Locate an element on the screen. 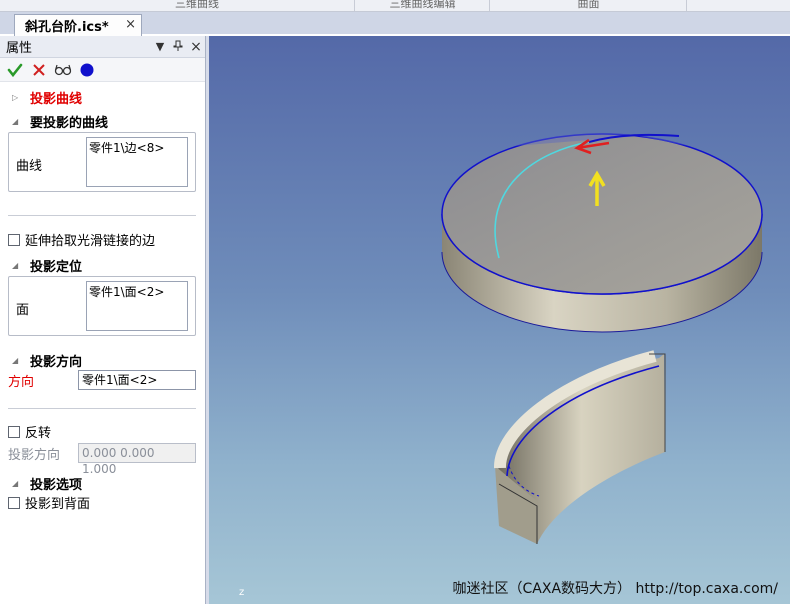 The height and width of the screenshot is (604, 790). extend-smooth-edges-checkbox is located at coordinates (14, 239).